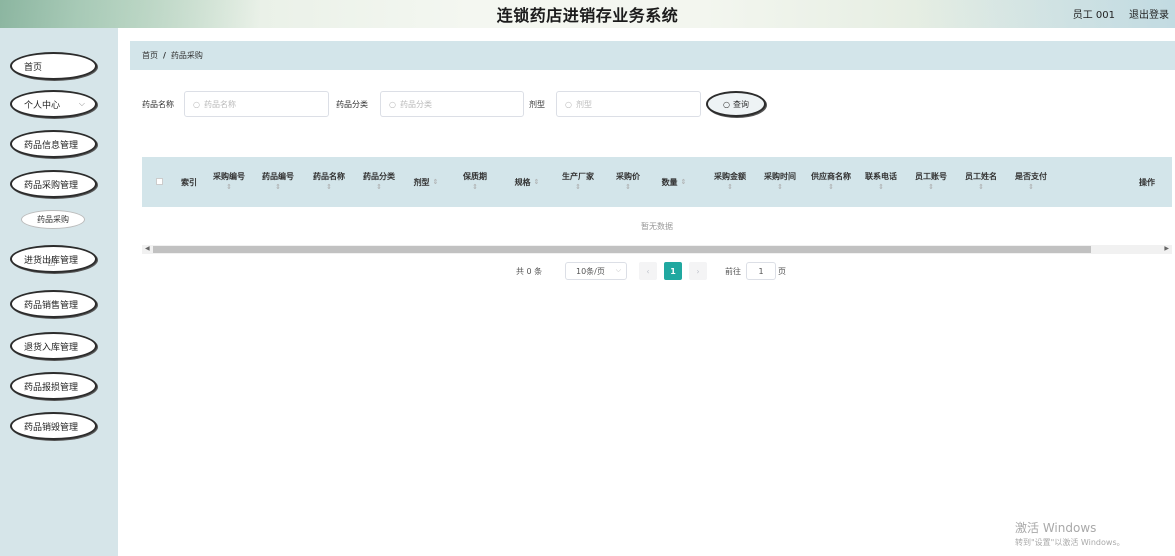 This screenshot has height=556, width=1175. Describe the element at coordinates (622, 249) in the screenshot. I see `scrollbar-thumb` at that location.